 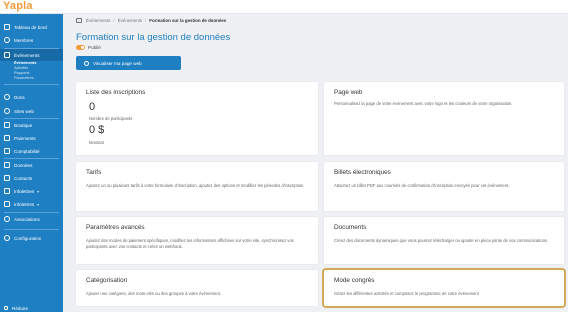 I want to click on sidebar-item-accounting: Comptabilité, so click(x=31, y=151).